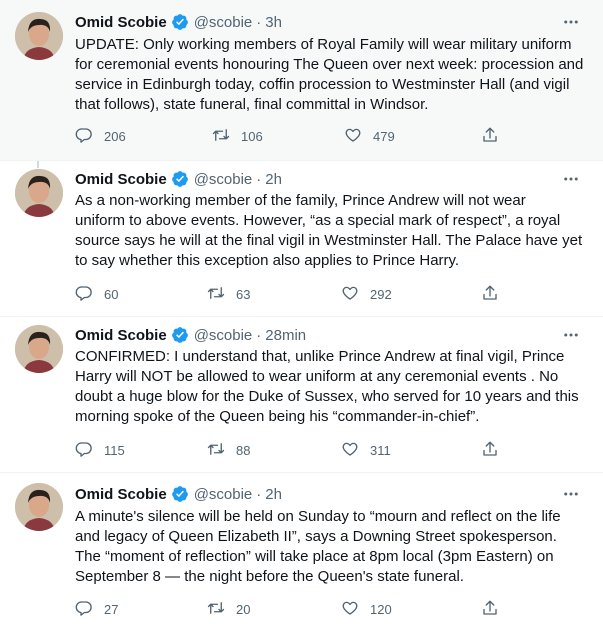 Image resolution: width=603 pixels, height=624 pixels. What do you see at coordinates (295, 136) in the screenshot?
I see `tweet-actions: 206 106 479` at bounding box center [295, 136].